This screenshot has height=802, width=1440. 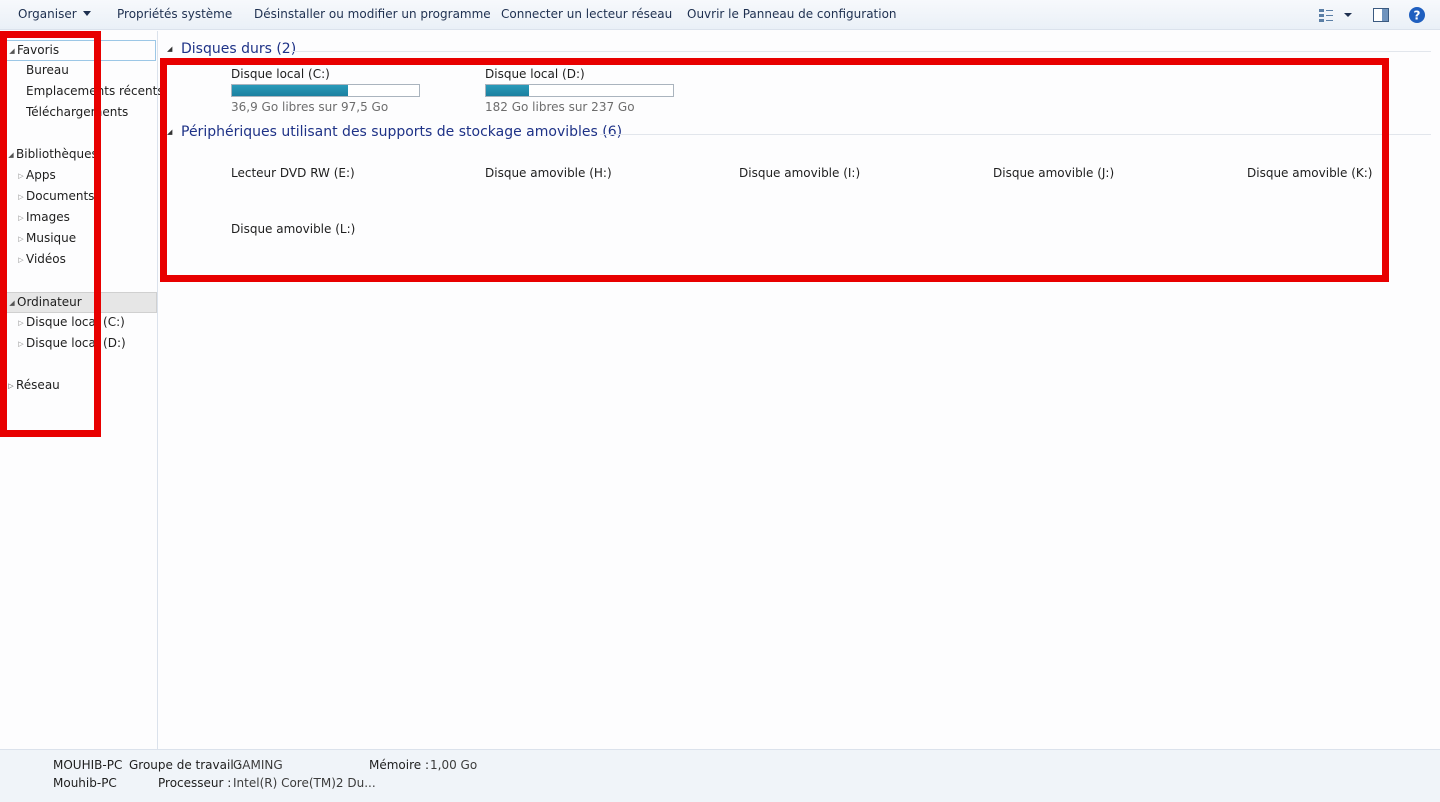 What do you see at coordinates (280, 74) in the screenshot?
I see `drive-name: Disque local (C:)` at bounding box center [280, 74].